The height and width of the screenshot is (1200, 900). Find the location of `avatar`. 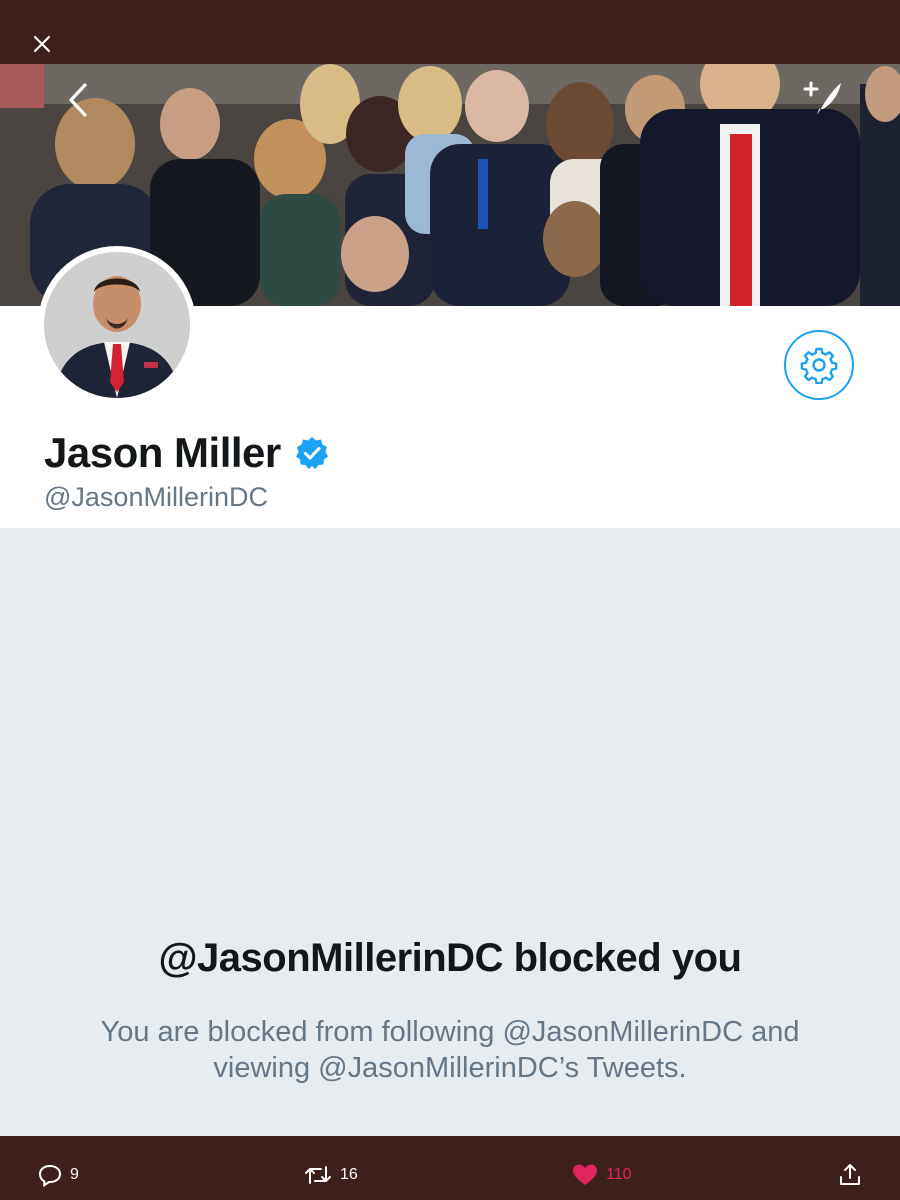

avatar is located at coordinates (117, 325).